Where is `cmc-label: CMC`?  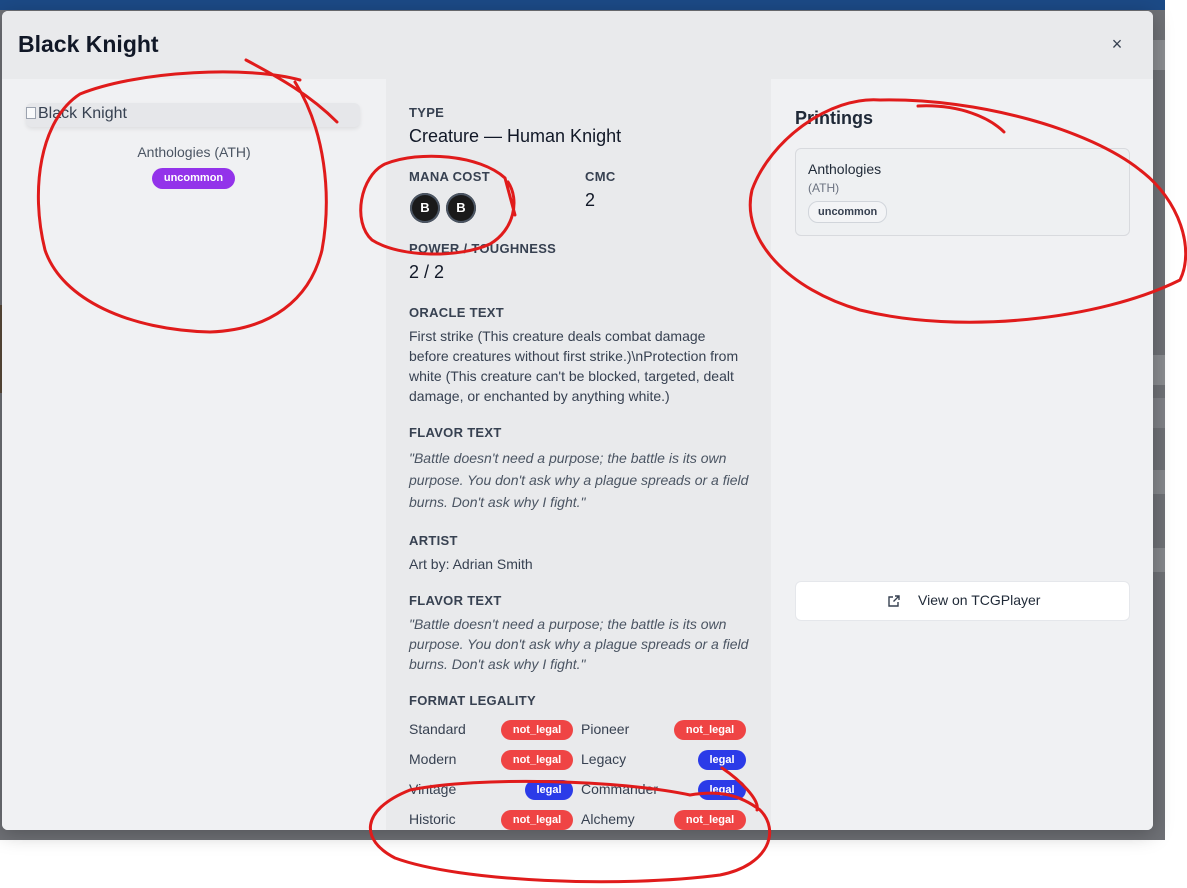 cmc-label: CMC is located at coordinates (600, 176).